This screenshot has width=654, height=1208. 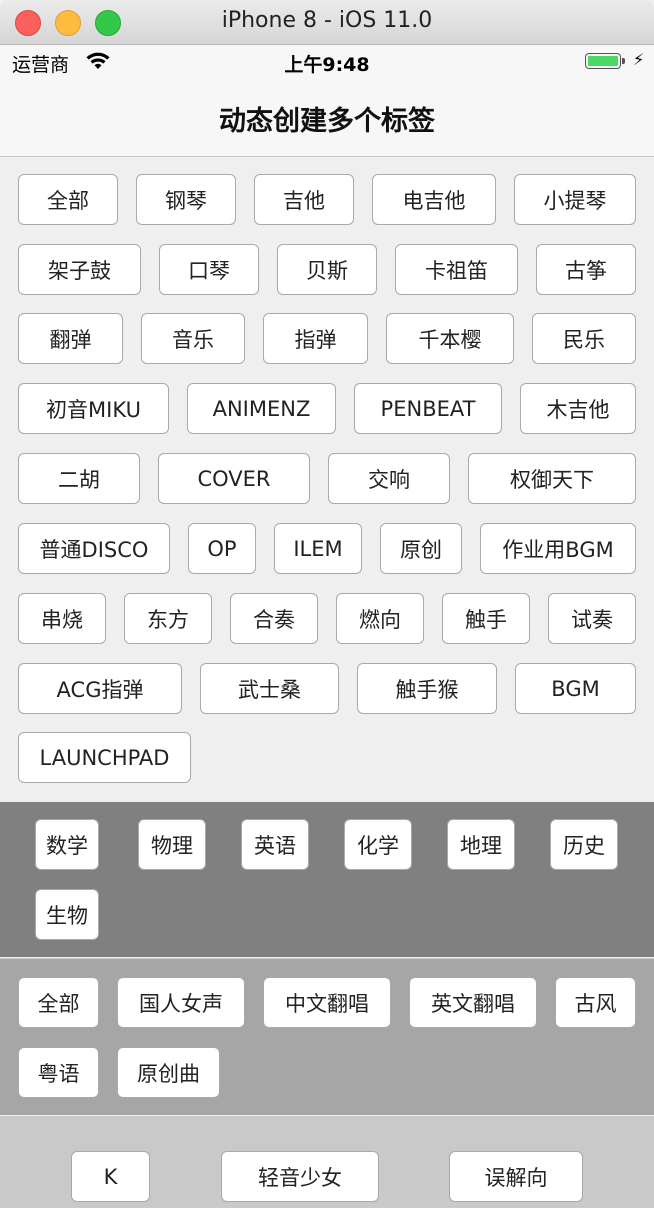 I want to click on tag-button: 古筝, so click(x=586, y=269).